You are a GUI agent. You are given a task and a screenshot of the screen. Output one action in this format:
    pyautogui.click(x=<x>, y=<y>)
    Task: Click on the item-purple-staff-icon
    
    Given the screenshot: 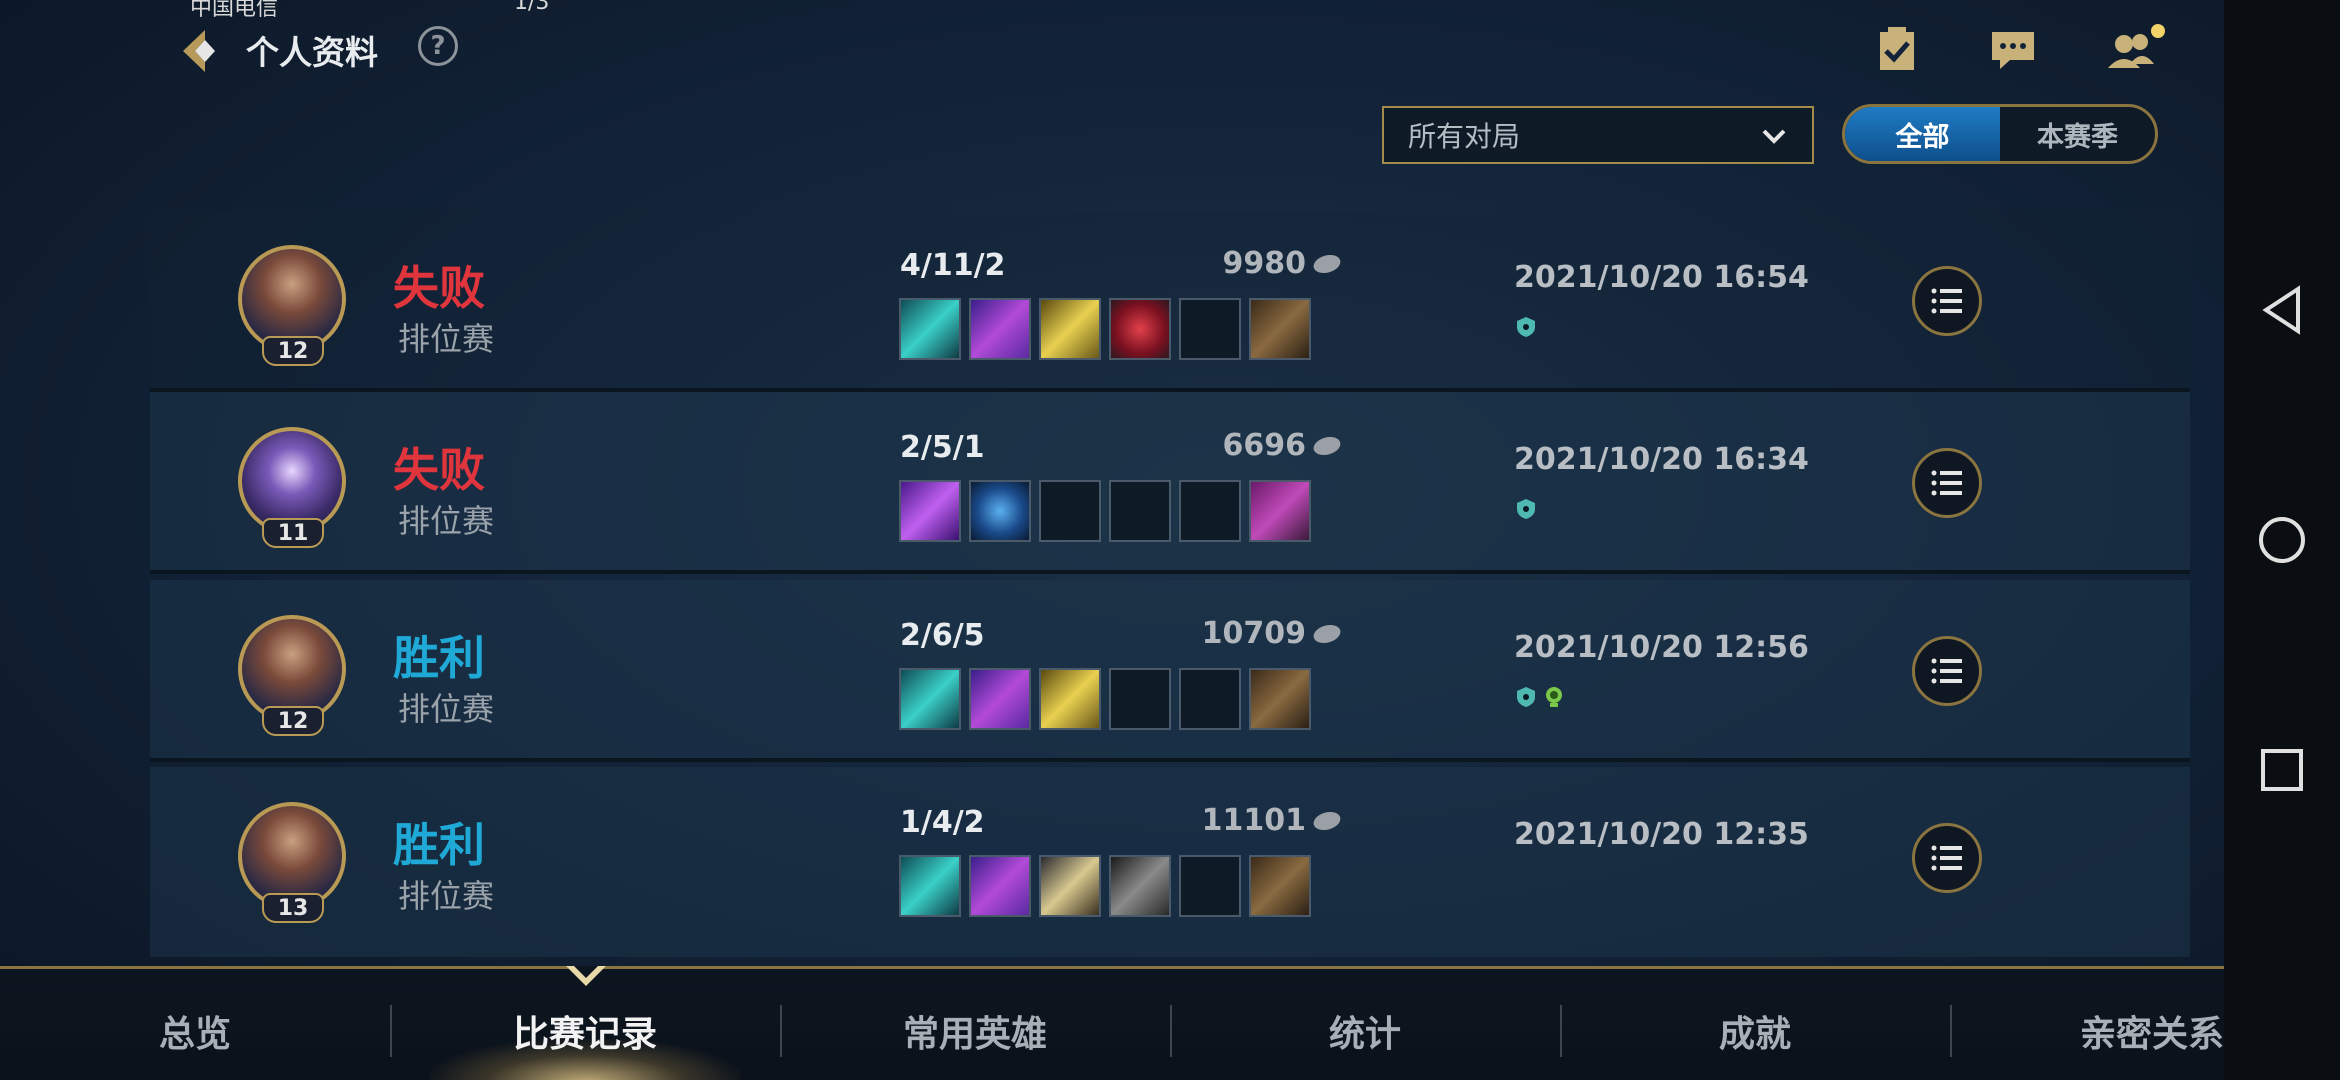 What is the action you would take?
    pyautogui.click(x=930, y=511)
    